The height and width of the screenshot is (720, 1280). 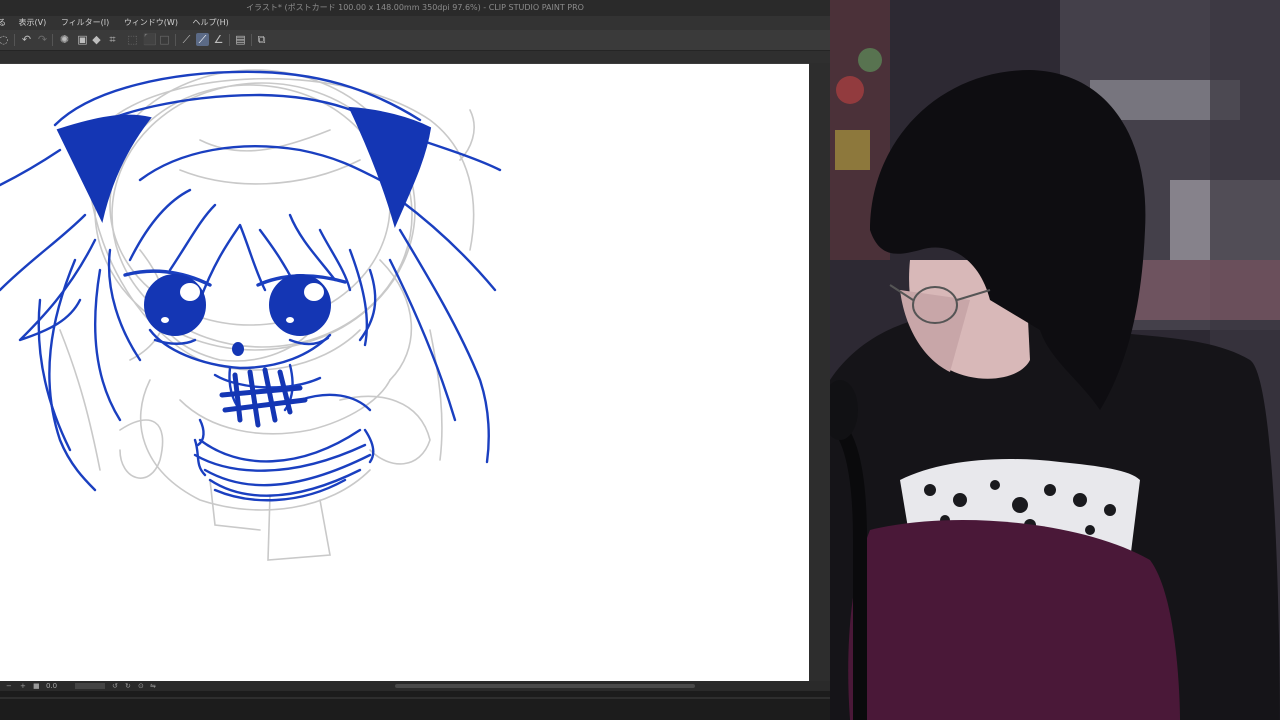 I want to click on zoom-out-icon: −, so click(x=9, y=686).